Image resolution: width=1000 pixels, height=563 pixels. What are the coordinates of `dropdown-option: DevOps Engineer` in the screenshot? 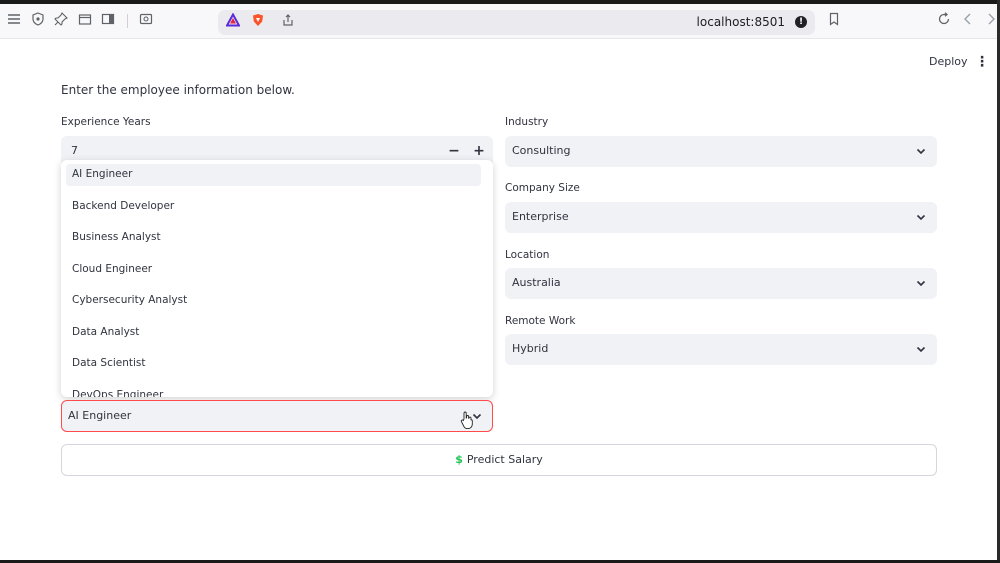 It's located at (273, 391).